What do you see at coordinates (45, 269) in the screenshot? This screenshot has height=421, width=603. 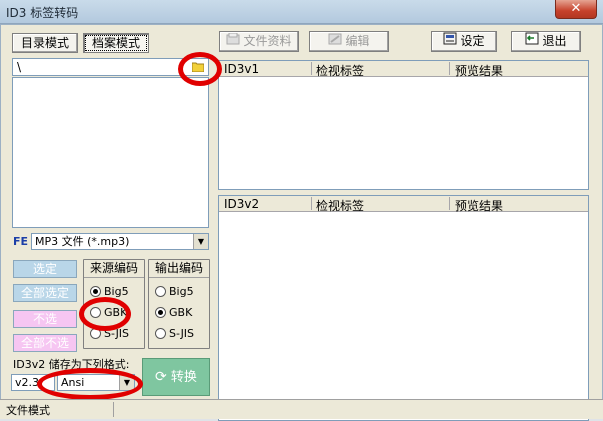 I see `select-button: 选定` at bounding box center [45, 269].